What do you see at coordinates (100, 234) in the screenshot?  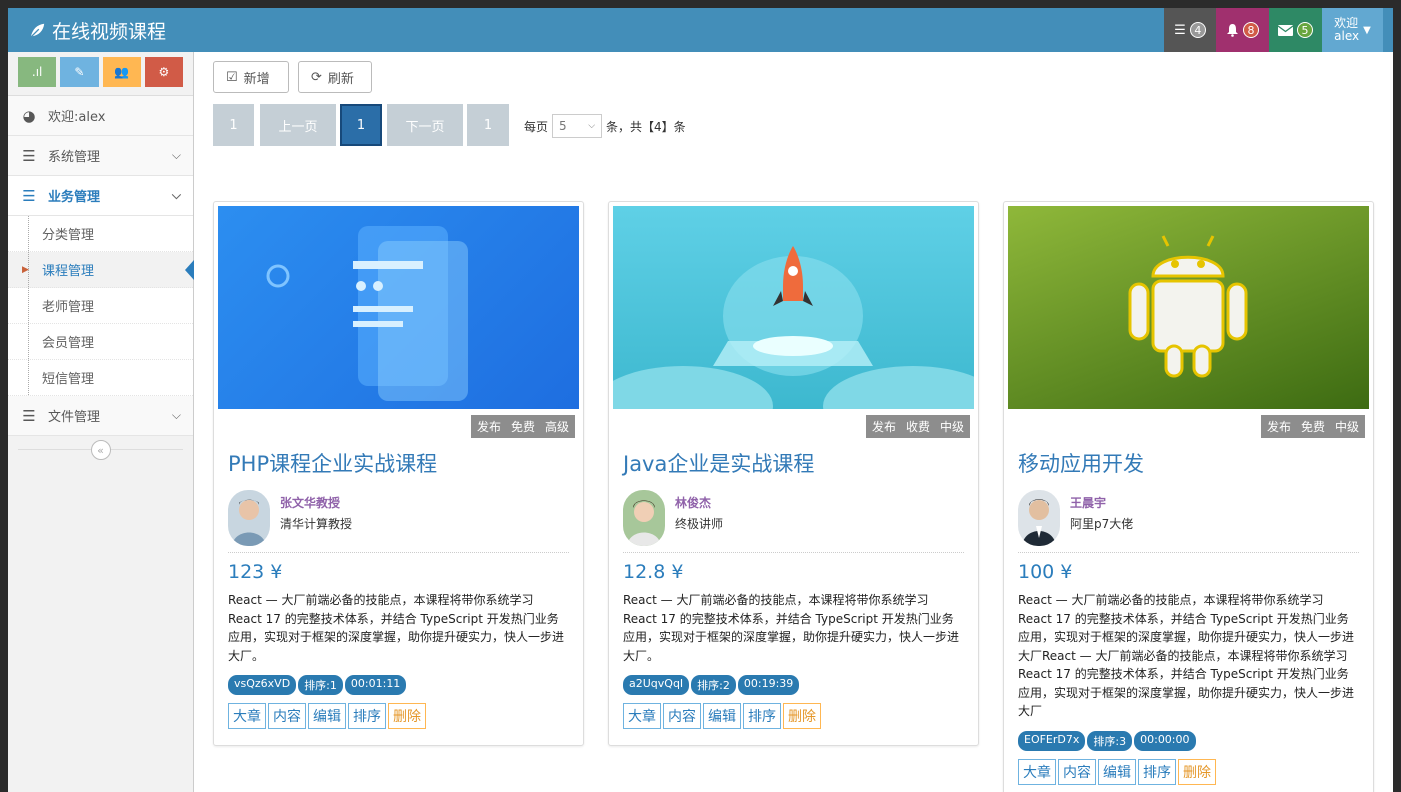 I see `sidebar-item-category: 分类管理` at bounding box center [100, 234].